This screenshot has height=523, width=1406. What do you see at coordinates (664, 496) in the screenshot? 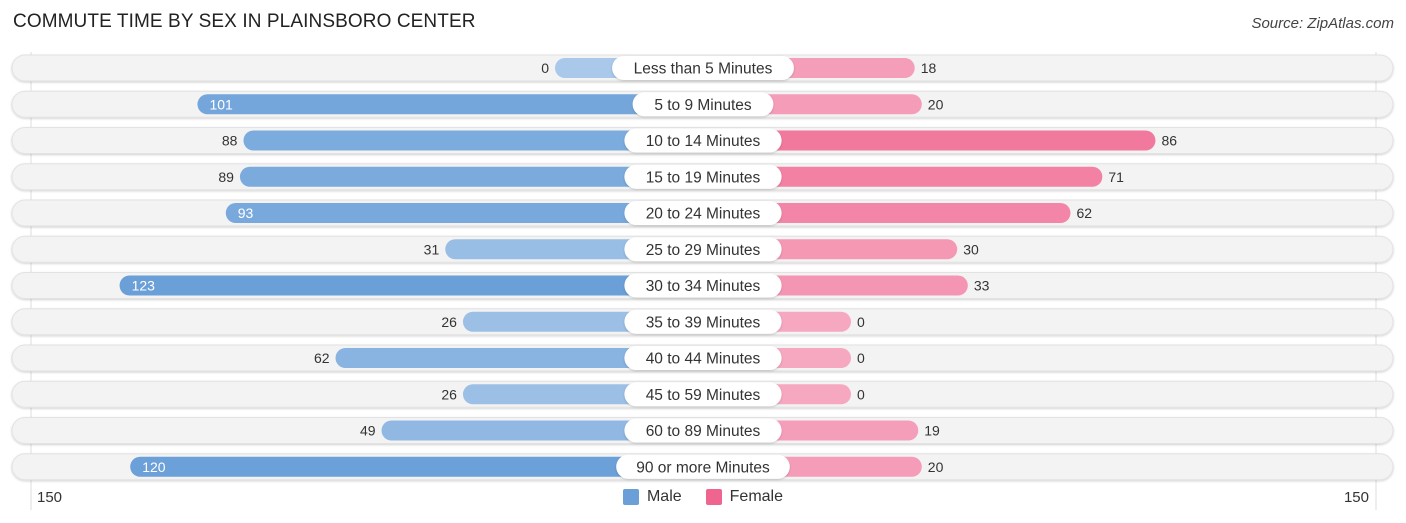
I see `legend-label-male: Male` at bounding box center [664, 496].